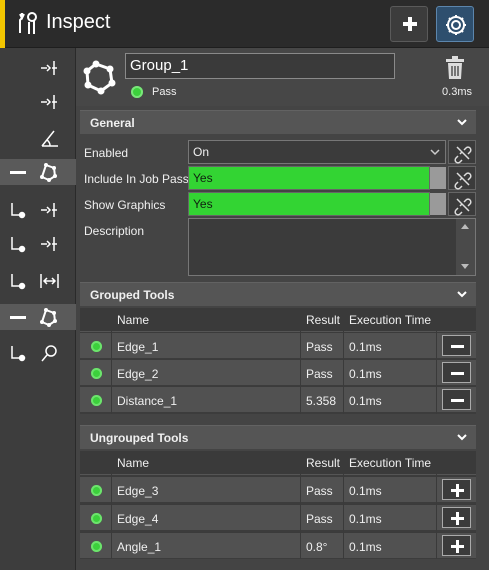 This screenshot has height=570, width=489. Describe the element at coordinates (260, 66) in the screenshot. I see `tool-name-input: Group_1` at that location.